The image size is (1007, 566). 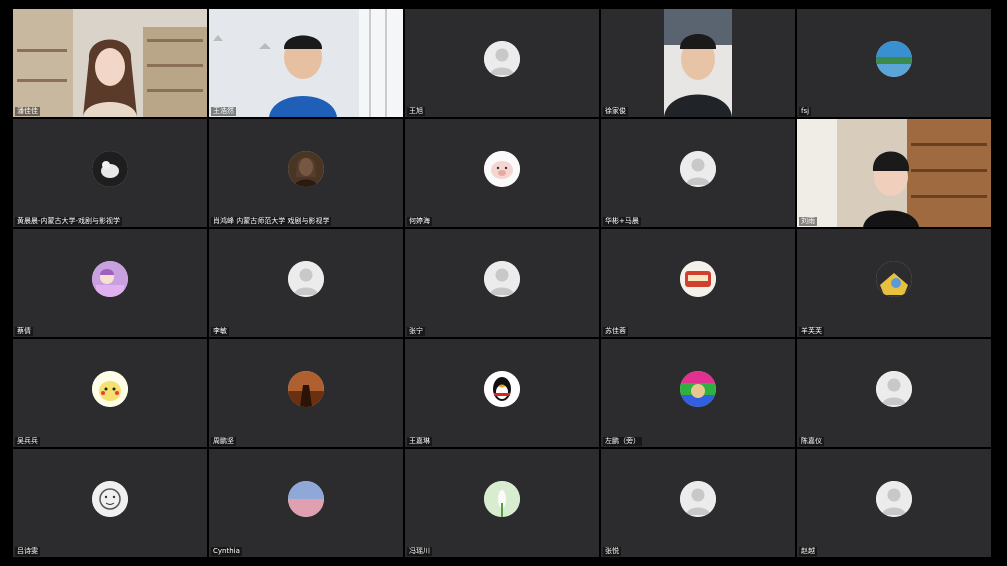 I want to click on sky-photo-icon, so click(x=306, y=499).